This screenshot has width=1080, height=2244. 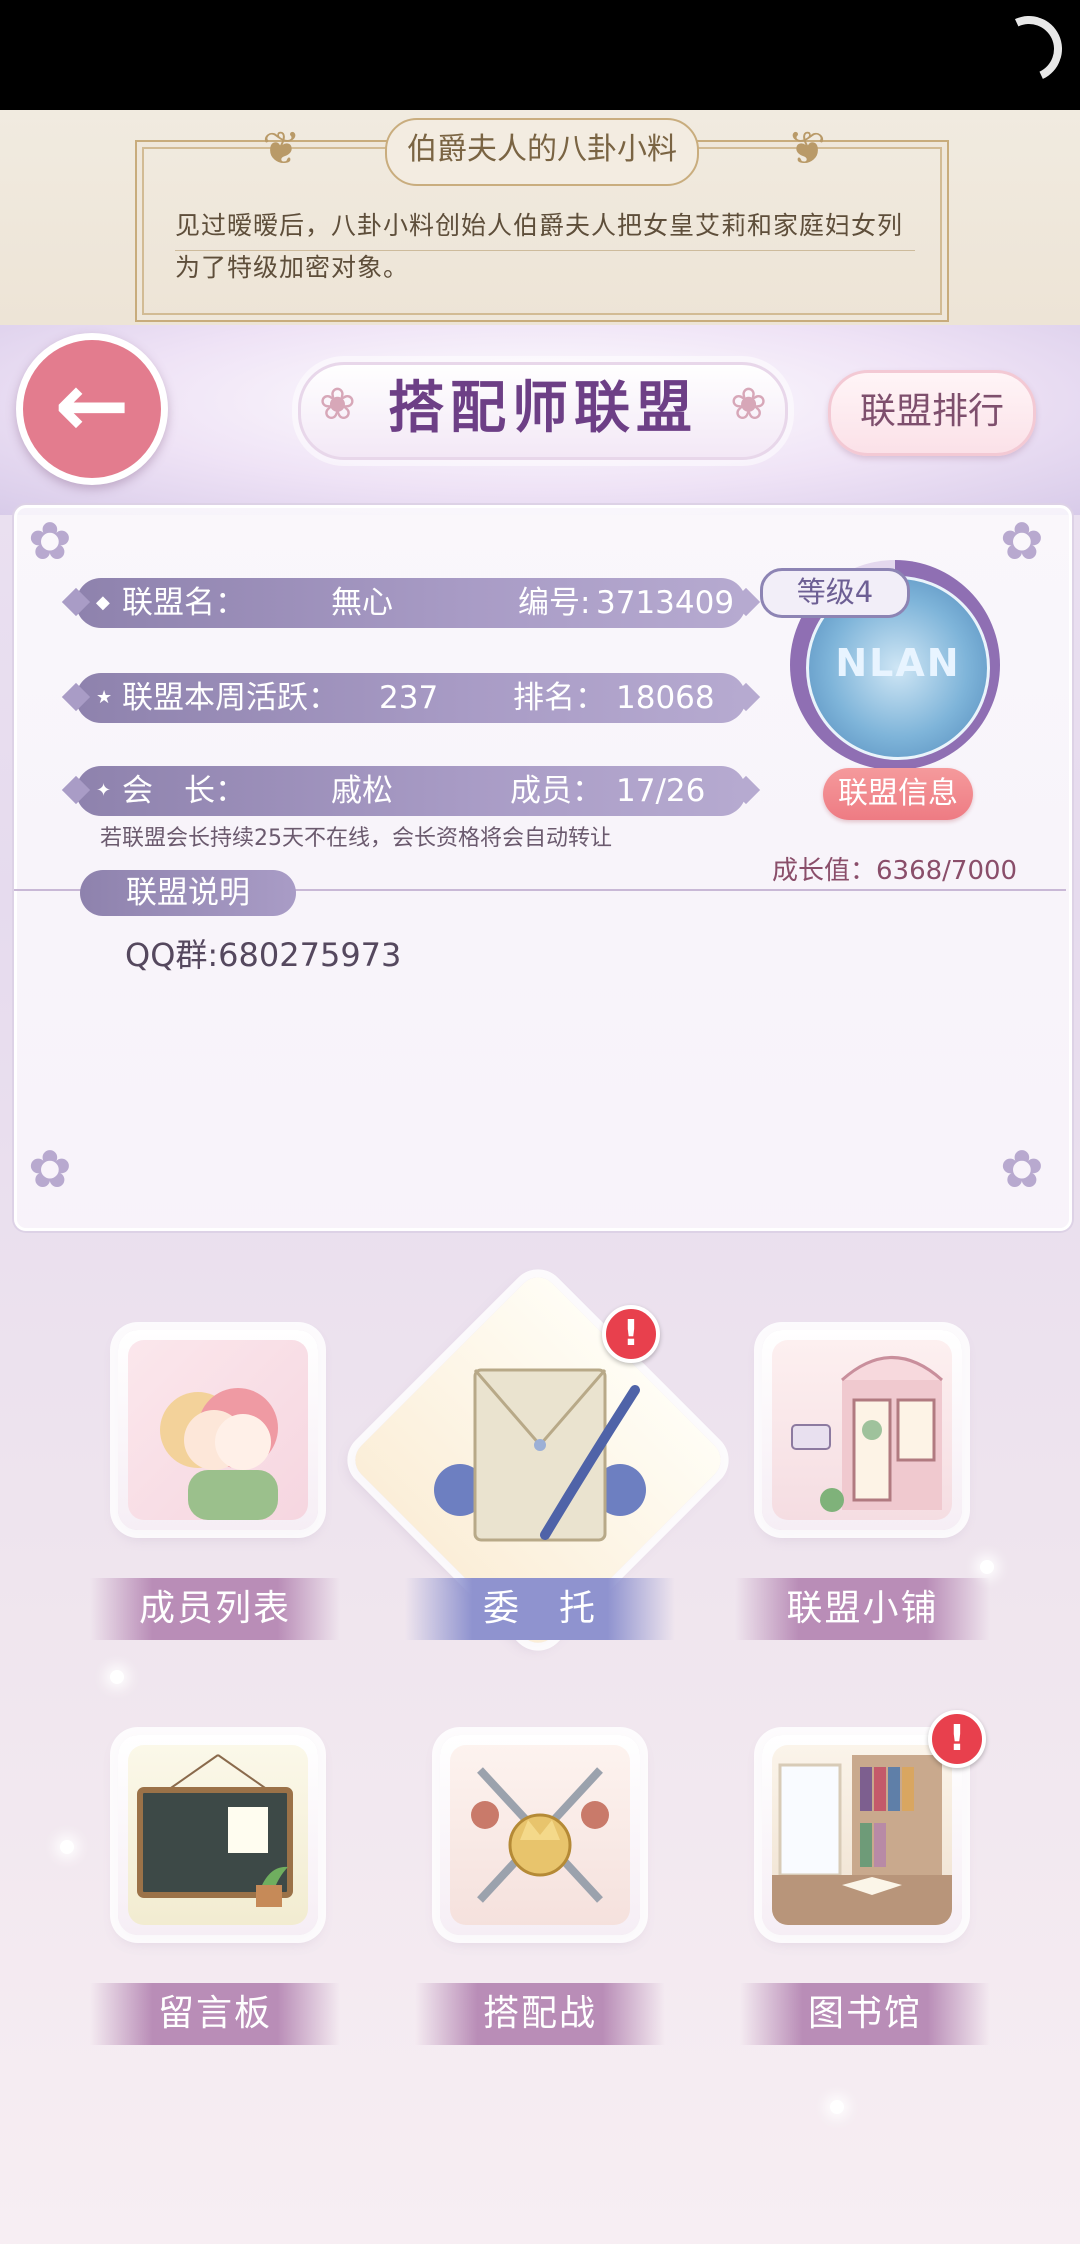 What do you see at coordinates (665, 603) in the screenshot?
I see `alliance-id: 3713409` at bounding box center [665, 603].